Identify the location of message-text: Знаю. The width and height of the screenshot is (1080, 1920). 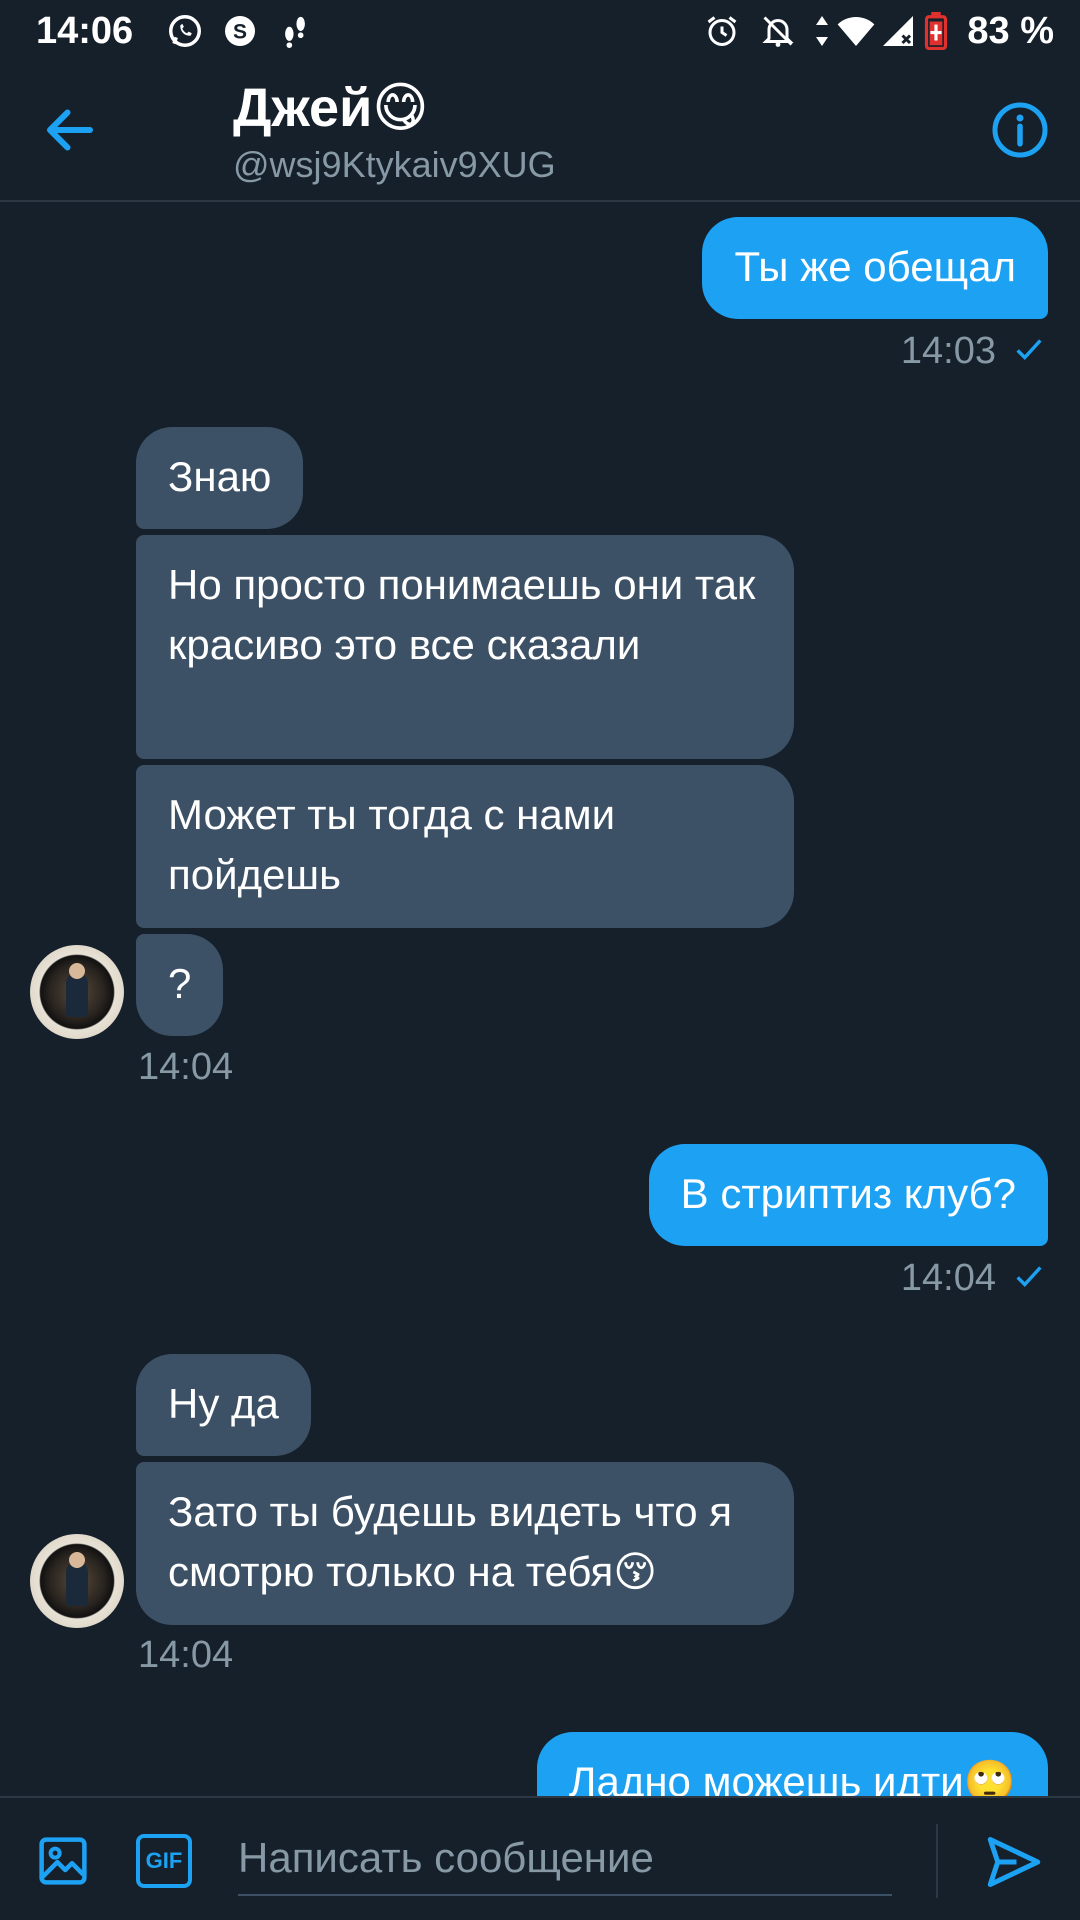
(220, 476).